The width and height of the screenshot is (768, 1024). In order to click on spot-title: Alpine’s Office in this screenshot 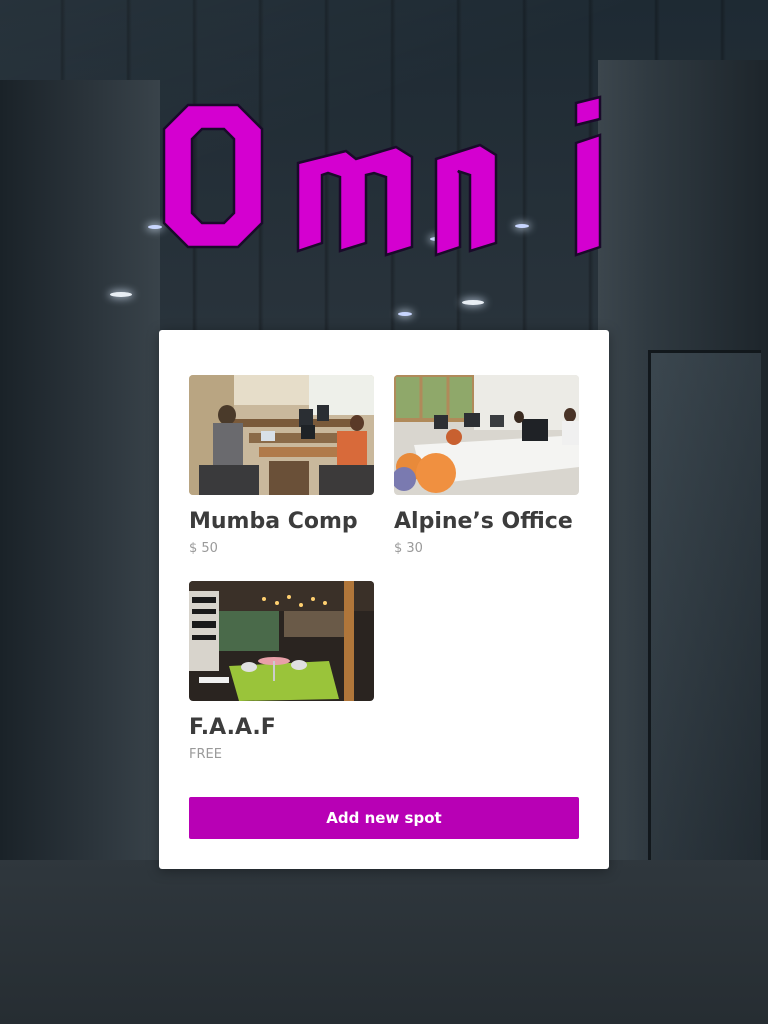, I will do `click(483, 521)`.